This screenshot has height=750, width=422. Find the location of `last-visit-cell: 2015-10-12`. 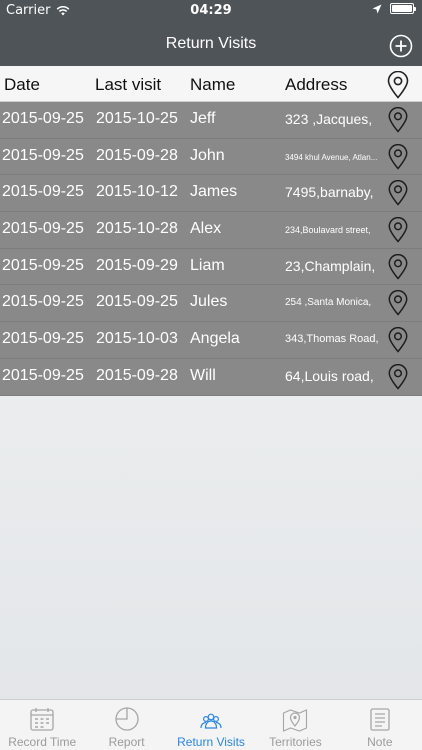

last-visit-cell: 2015-10-12 is located at coordinates (137, 192).